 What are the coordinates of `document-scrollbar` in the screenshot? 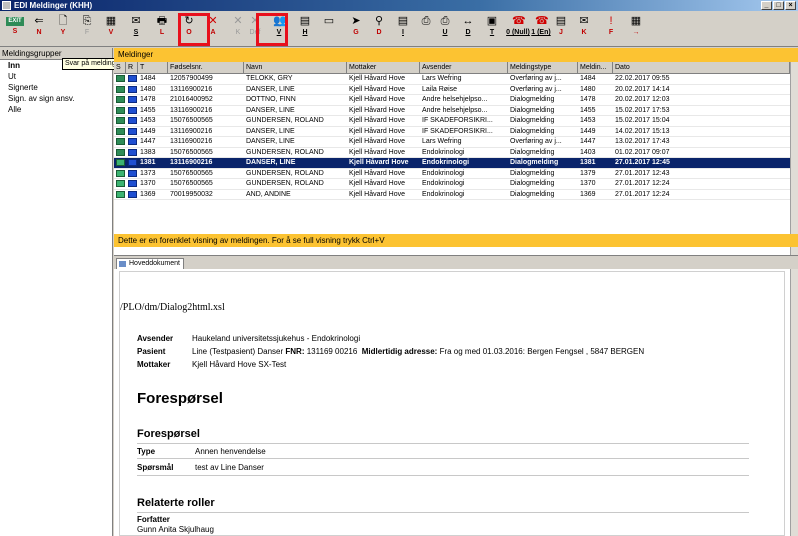 It's located at (794, 403).